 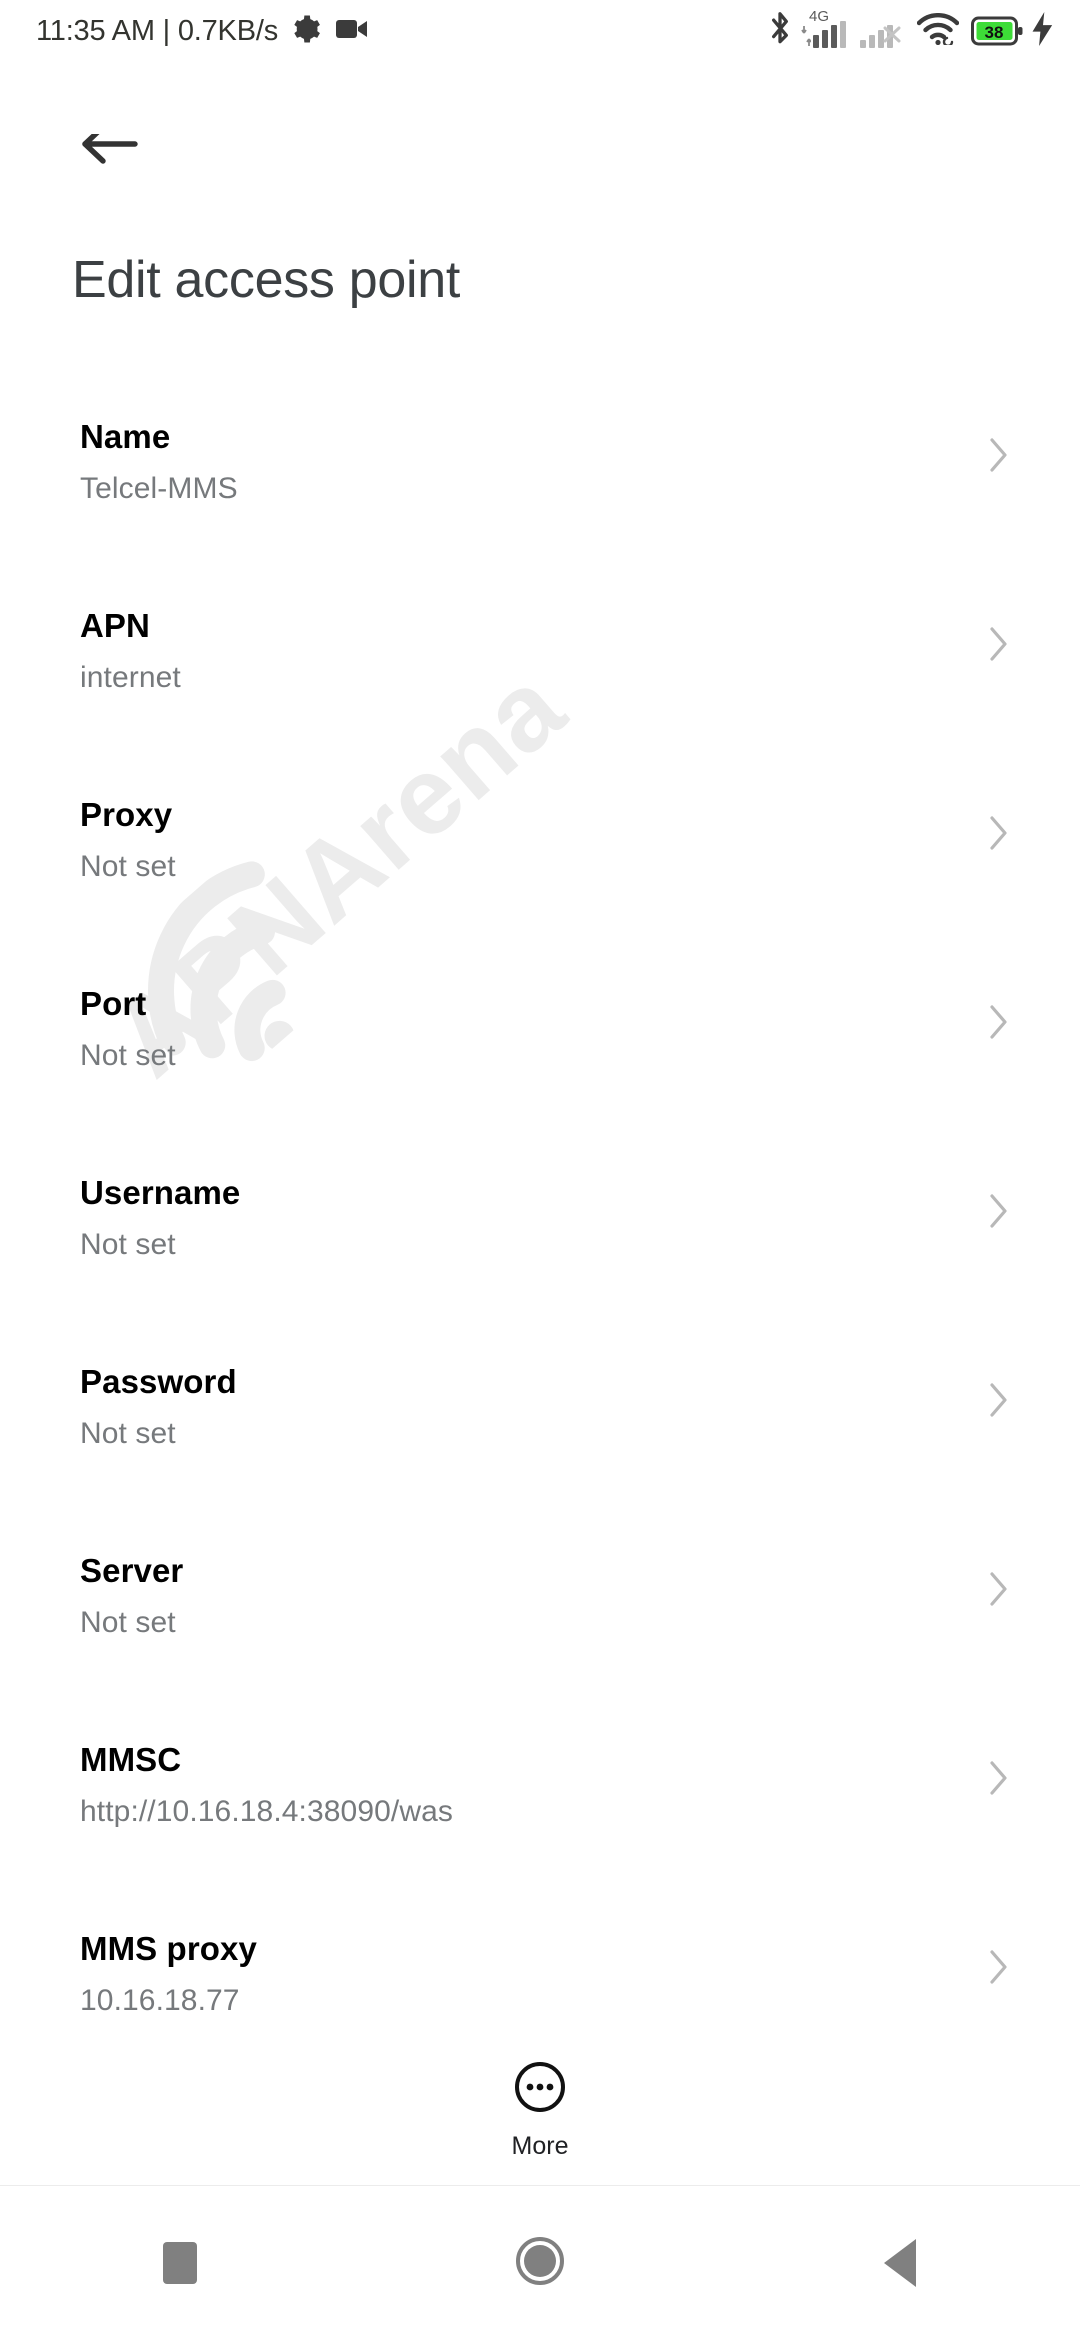 I want to click on list-item-server: Server Not set, so click(x=540, y=1588).